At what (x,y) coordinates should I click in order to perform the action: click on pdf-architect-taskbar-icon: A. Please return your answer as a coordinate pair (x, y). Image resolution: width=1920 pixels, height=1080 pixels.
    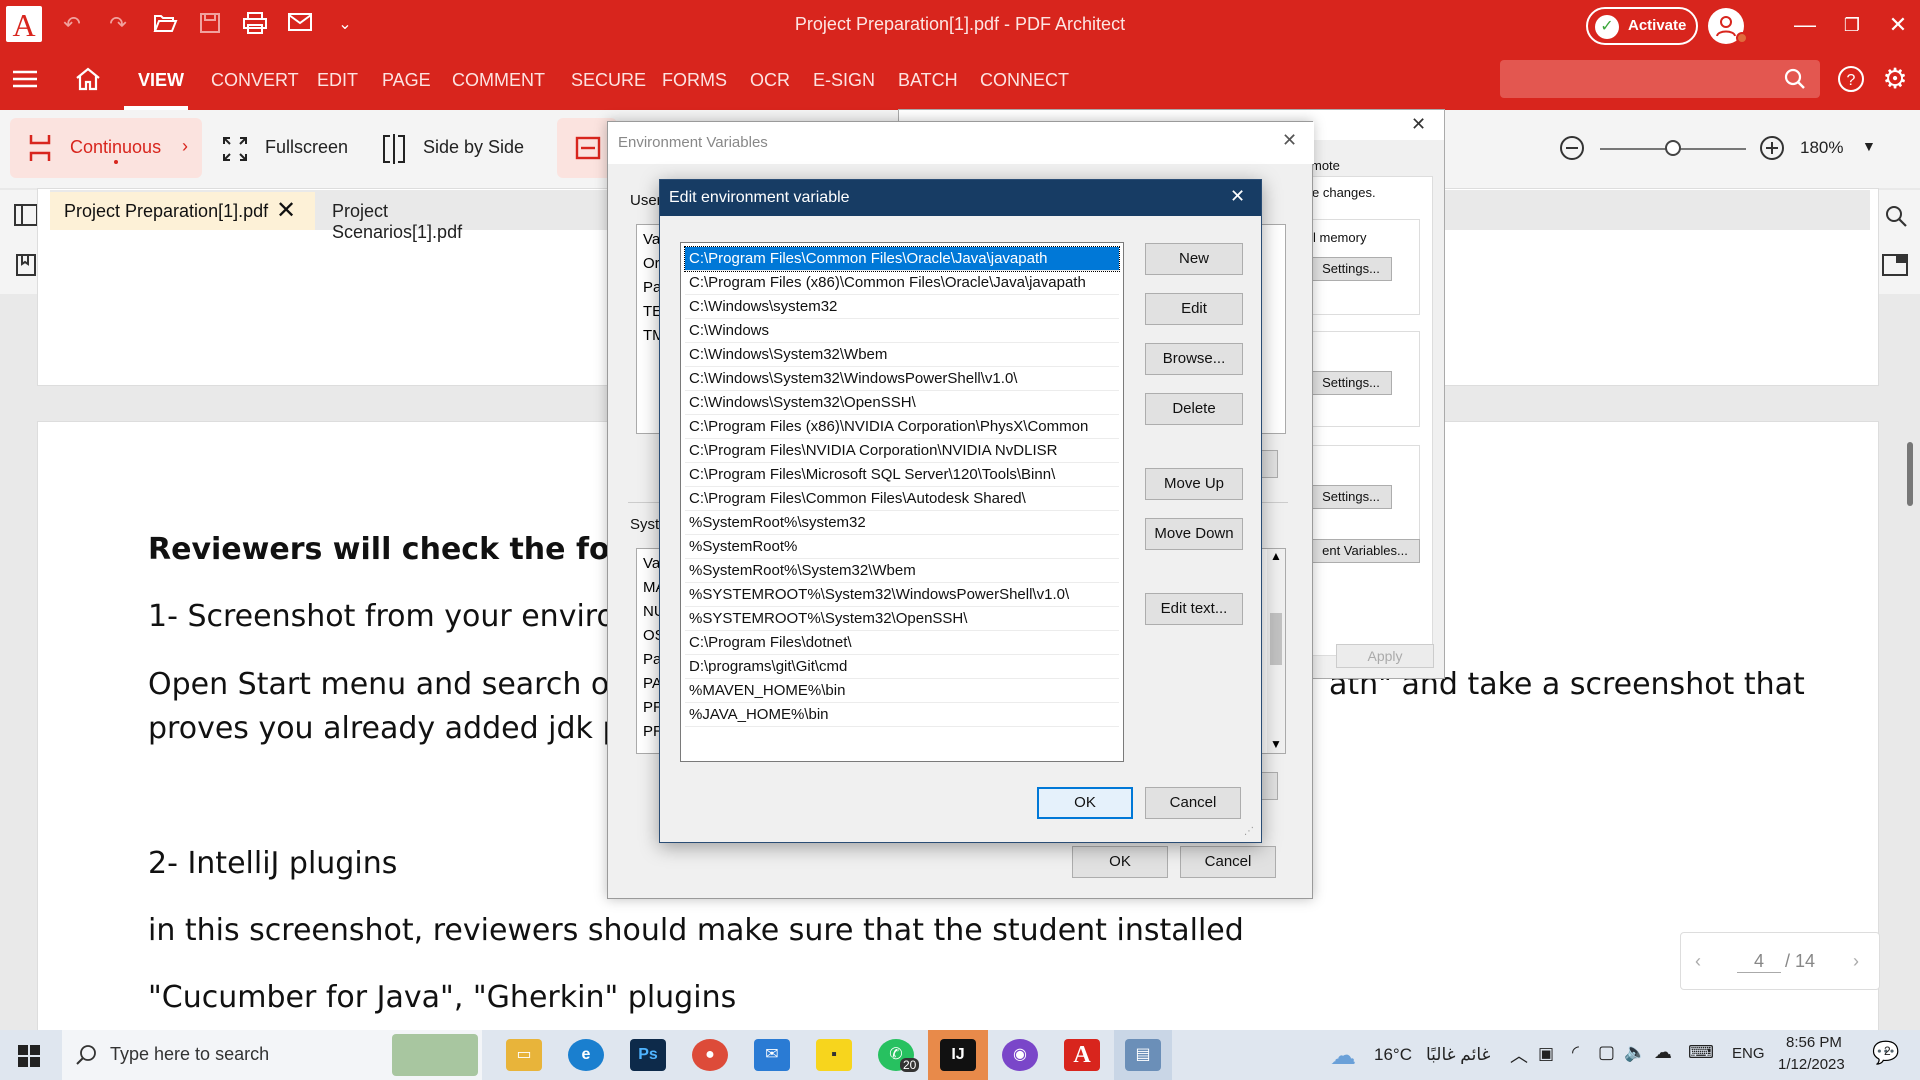
    Looking at the image, I should click on (1082, 1055).